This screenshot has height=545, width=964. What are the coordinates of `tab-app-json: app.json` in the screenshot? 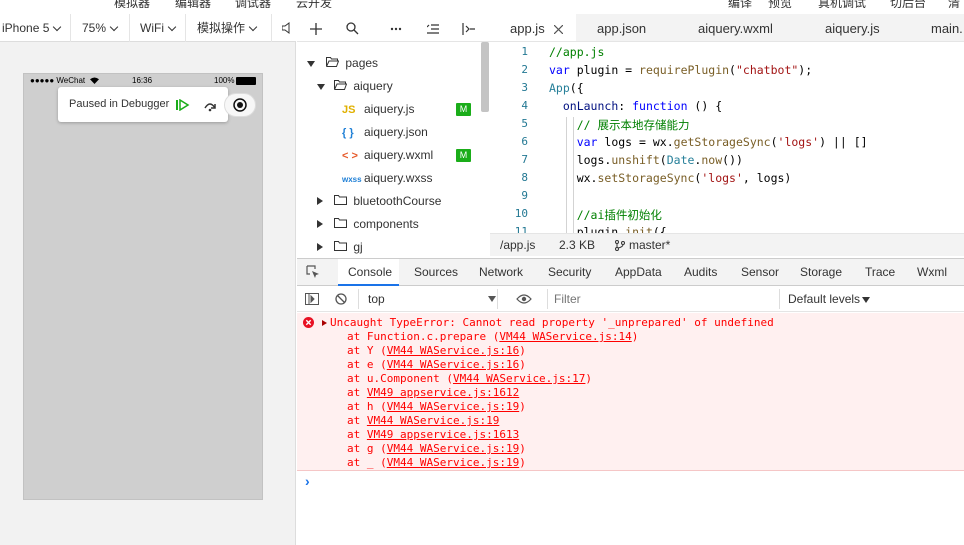 It's located at (622, 27).